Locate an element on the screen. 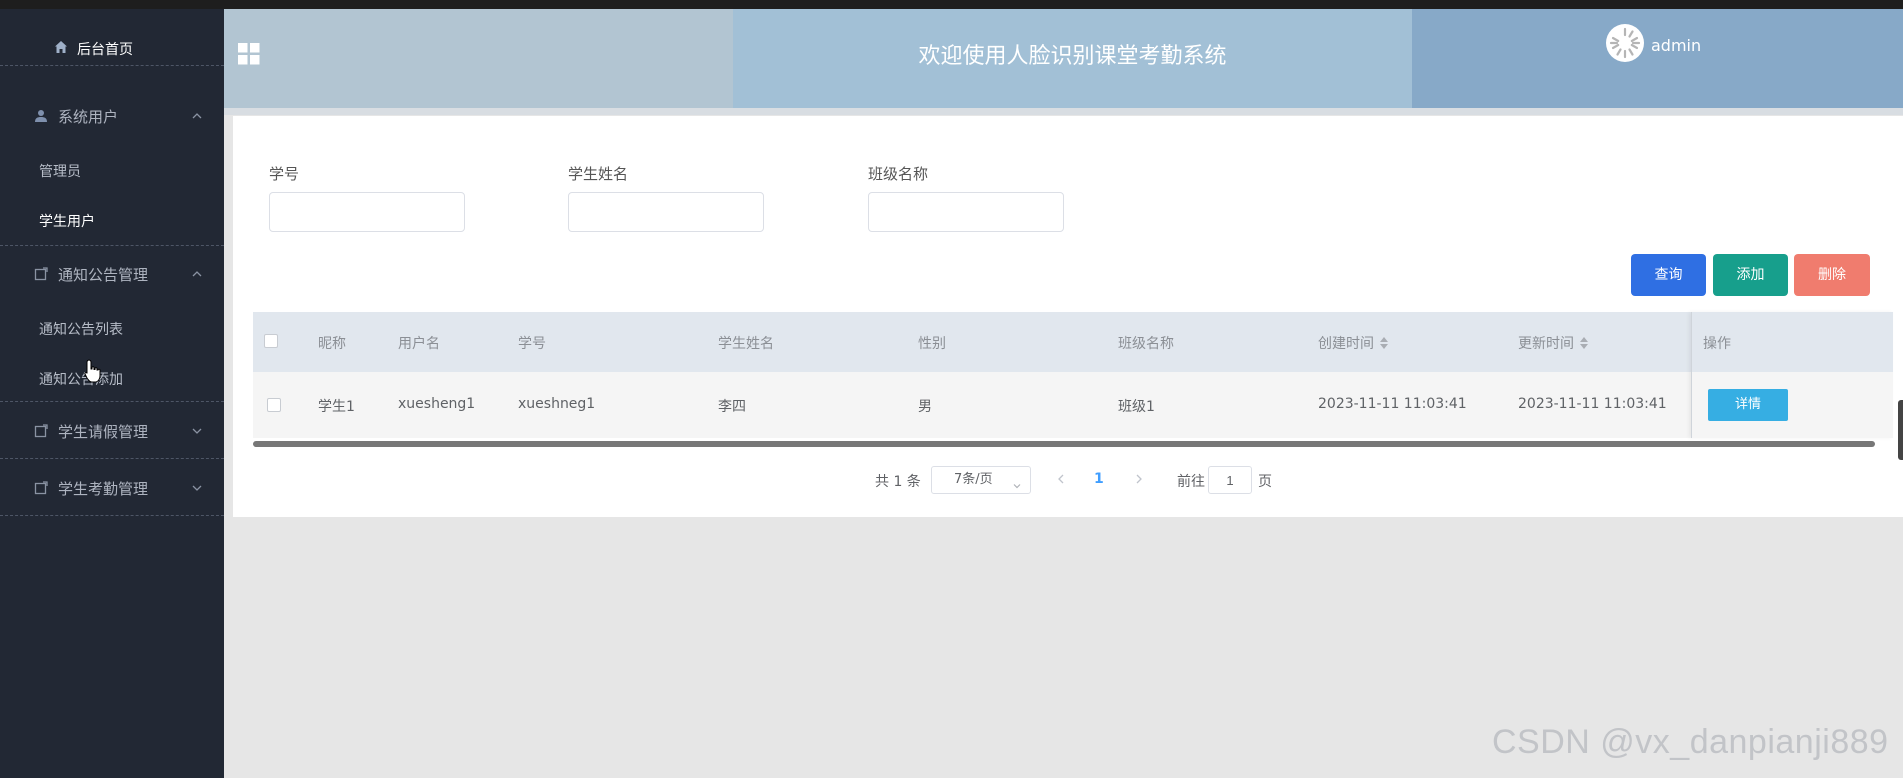 This screenshot has height=778, width=1903. cell-student-no: xueshneg1 is located at coordinates (557, 404).